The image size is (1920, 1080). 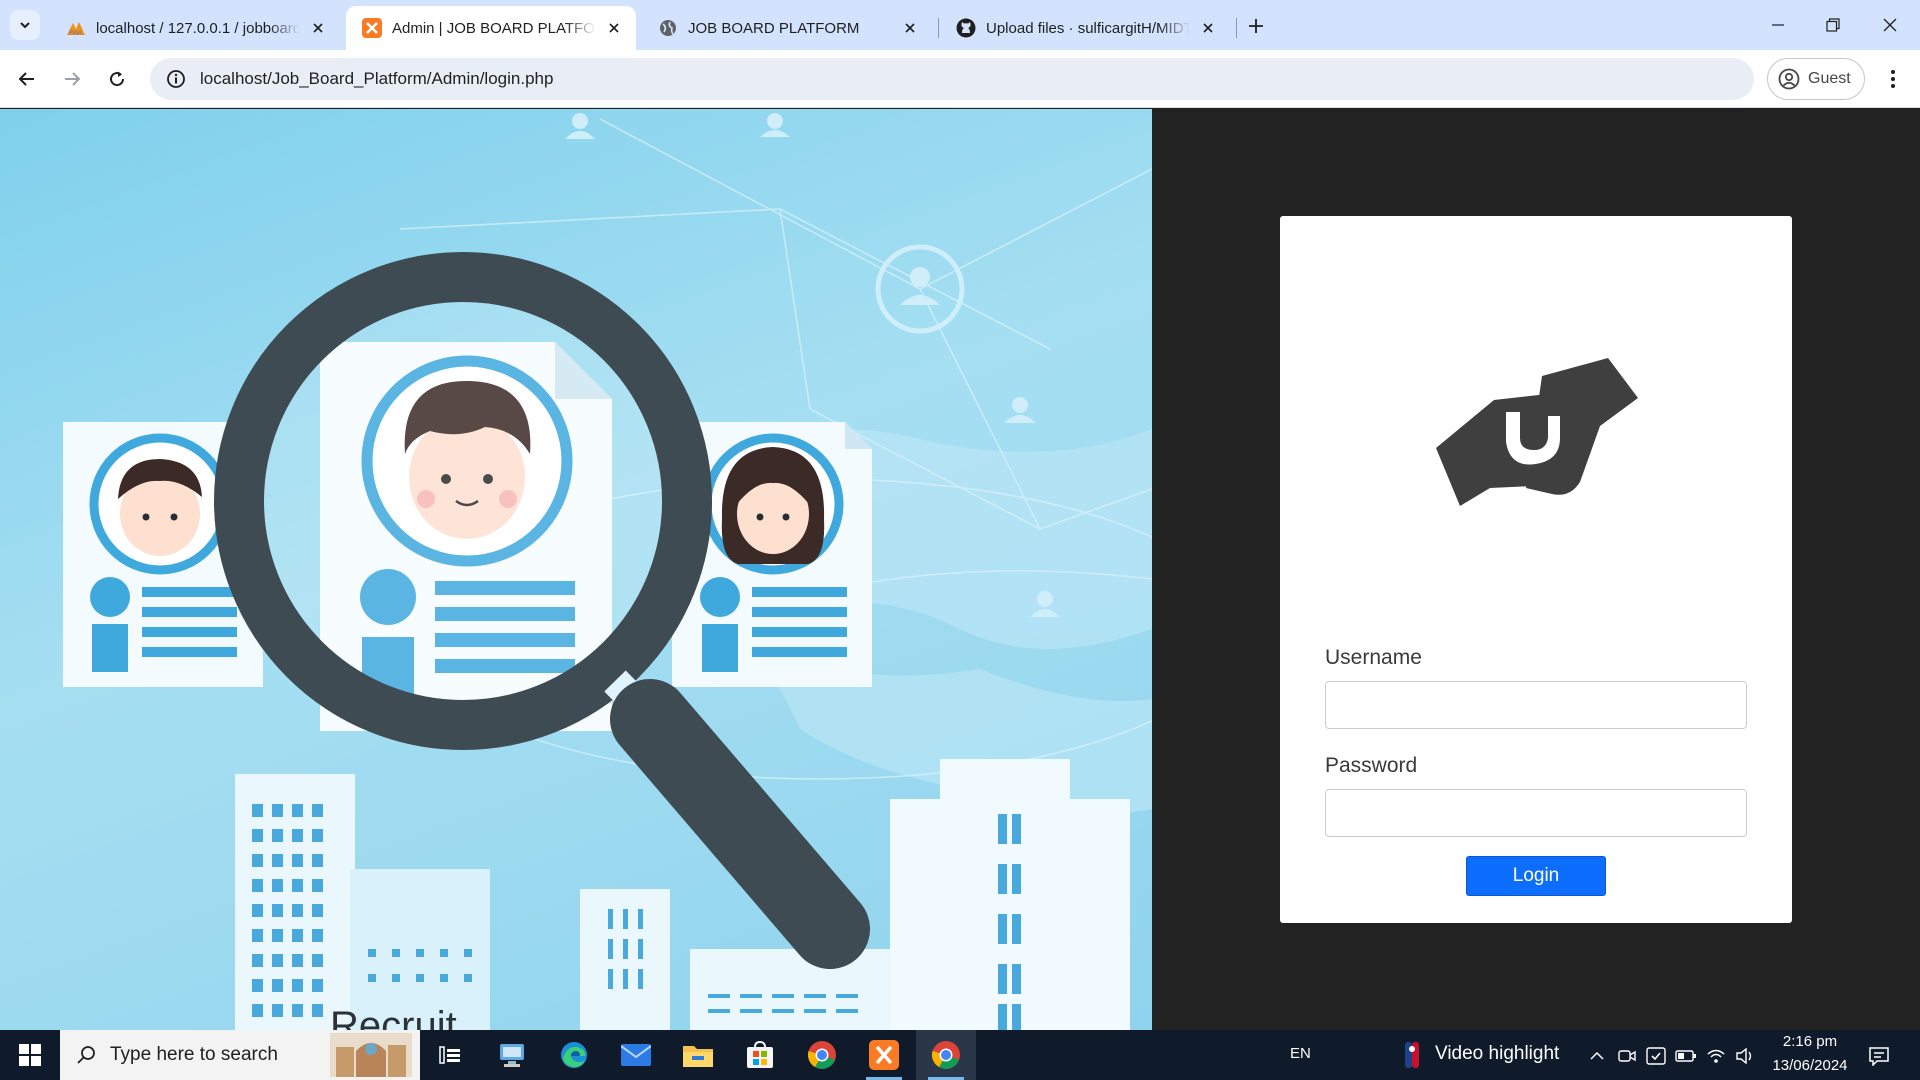 What do you see at coordinates (1789, 79) in the screenshot?
I see `account-circle-icon` at bounding box center [1789, 79].